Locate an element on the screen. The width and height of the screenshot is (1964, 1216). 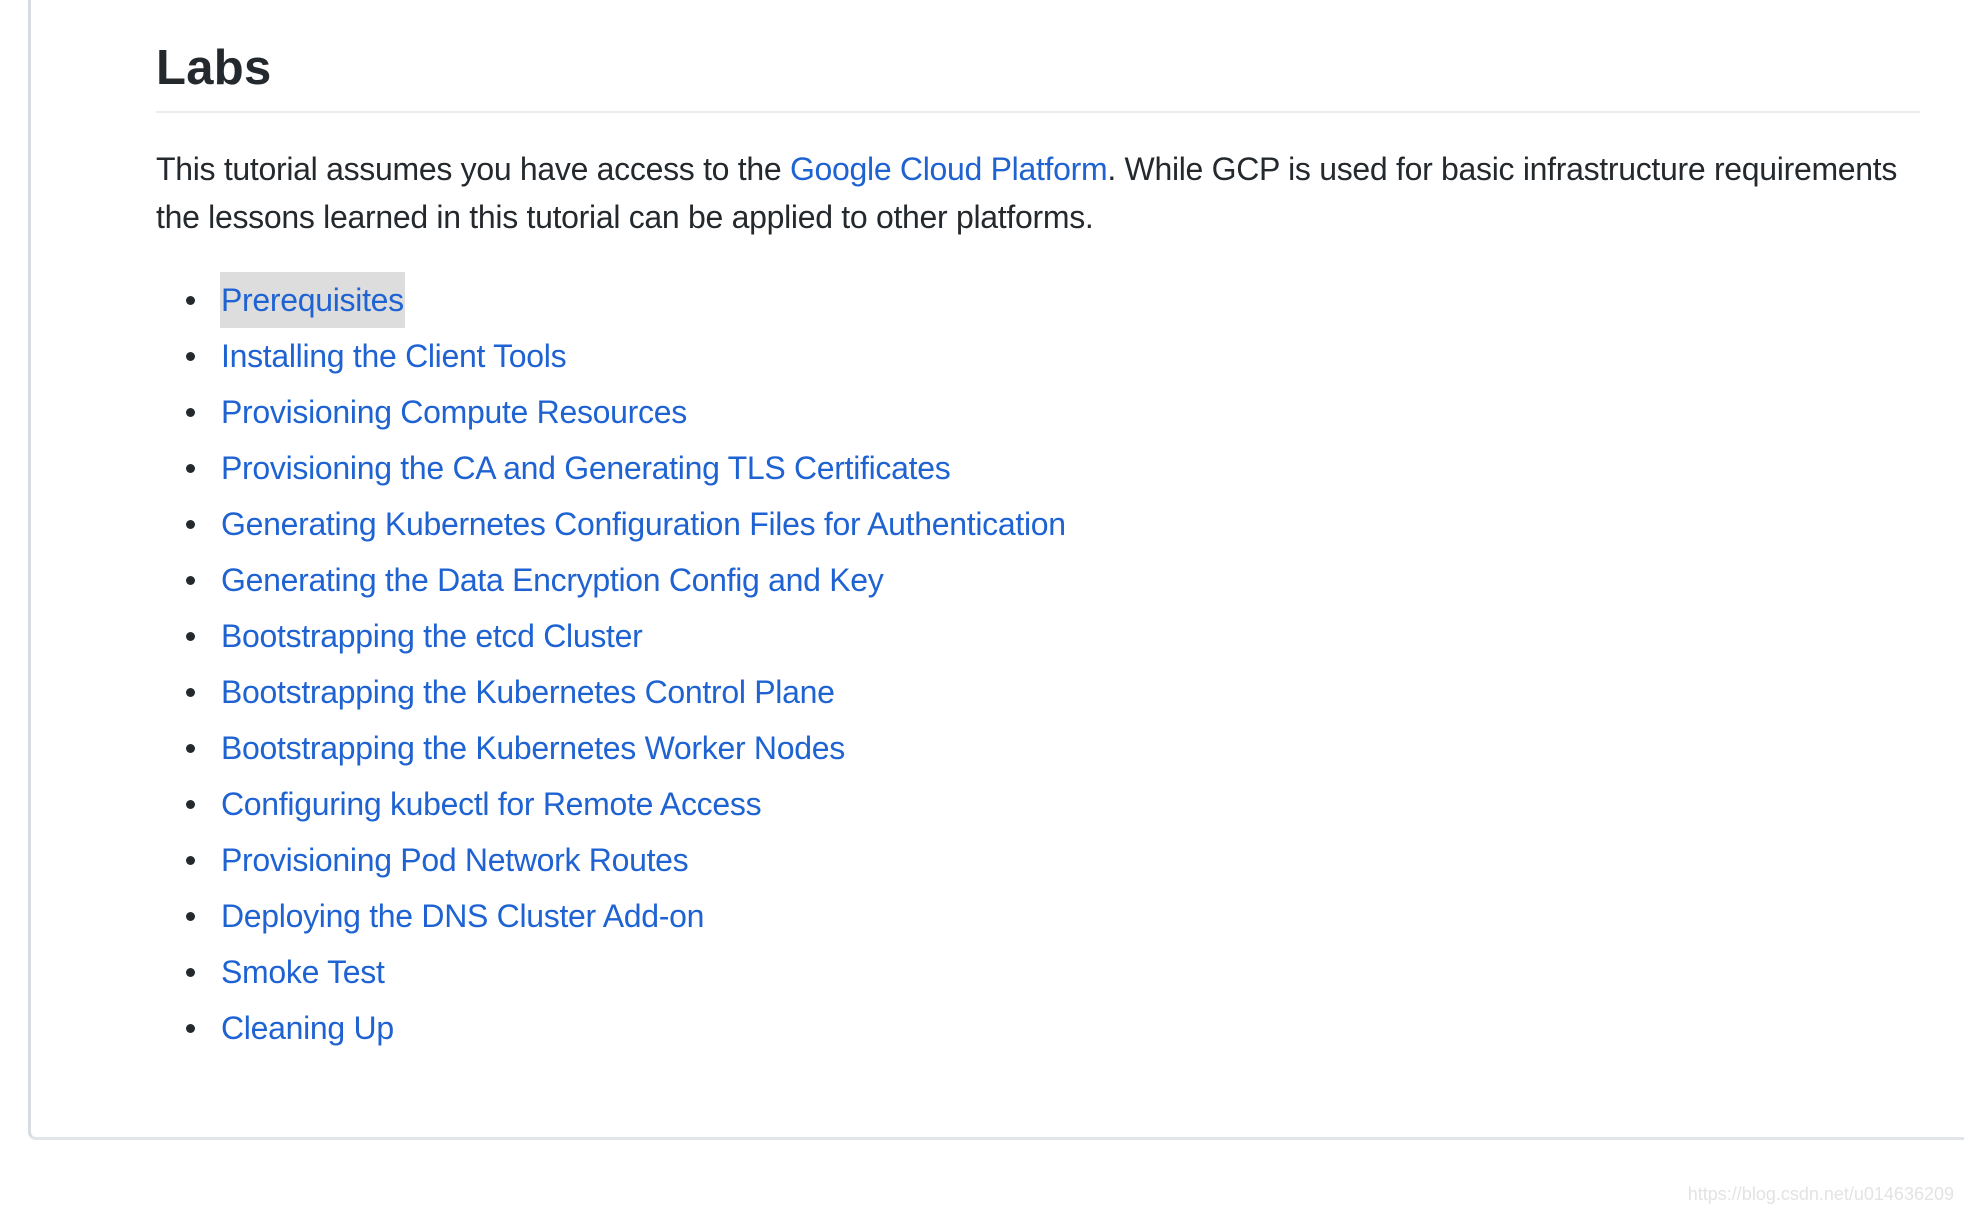
lab-link-prerequisites: Prerequisites is located at coordinates (312, 300).